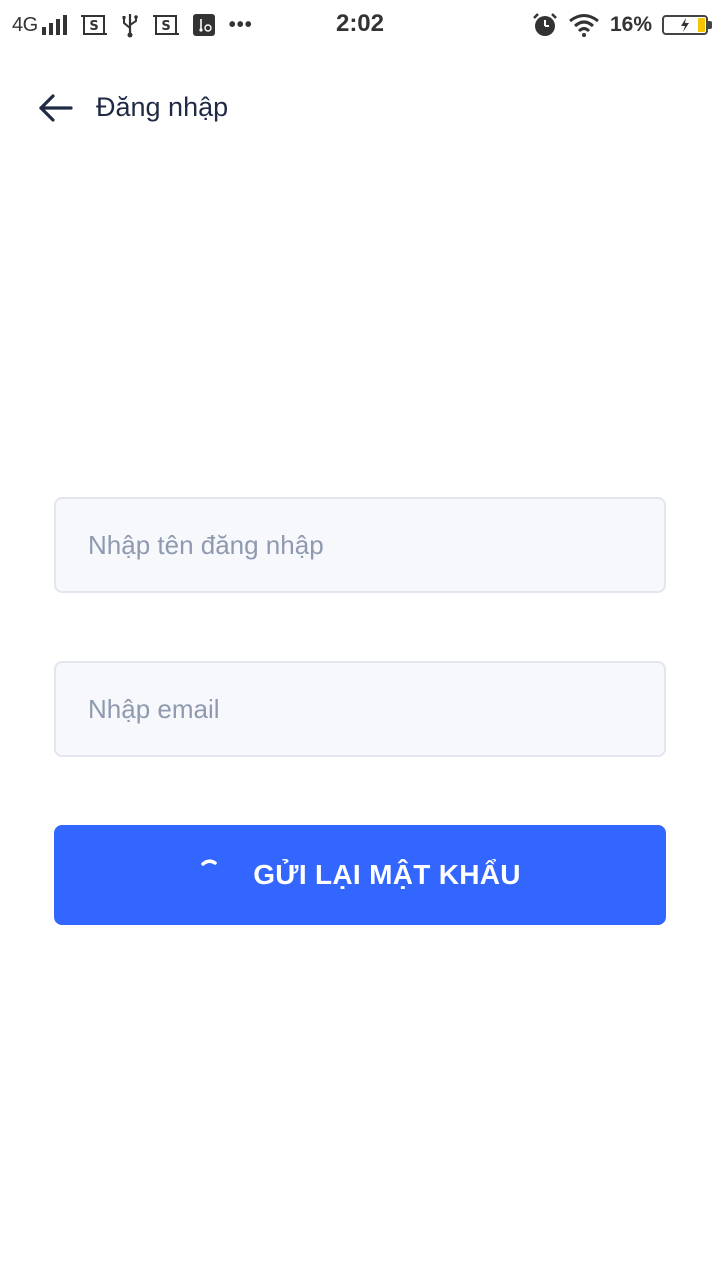 The width and height of the screenshot is (720, 1280). I want to click on page-title: Đăng nhập, so click(162, 107).